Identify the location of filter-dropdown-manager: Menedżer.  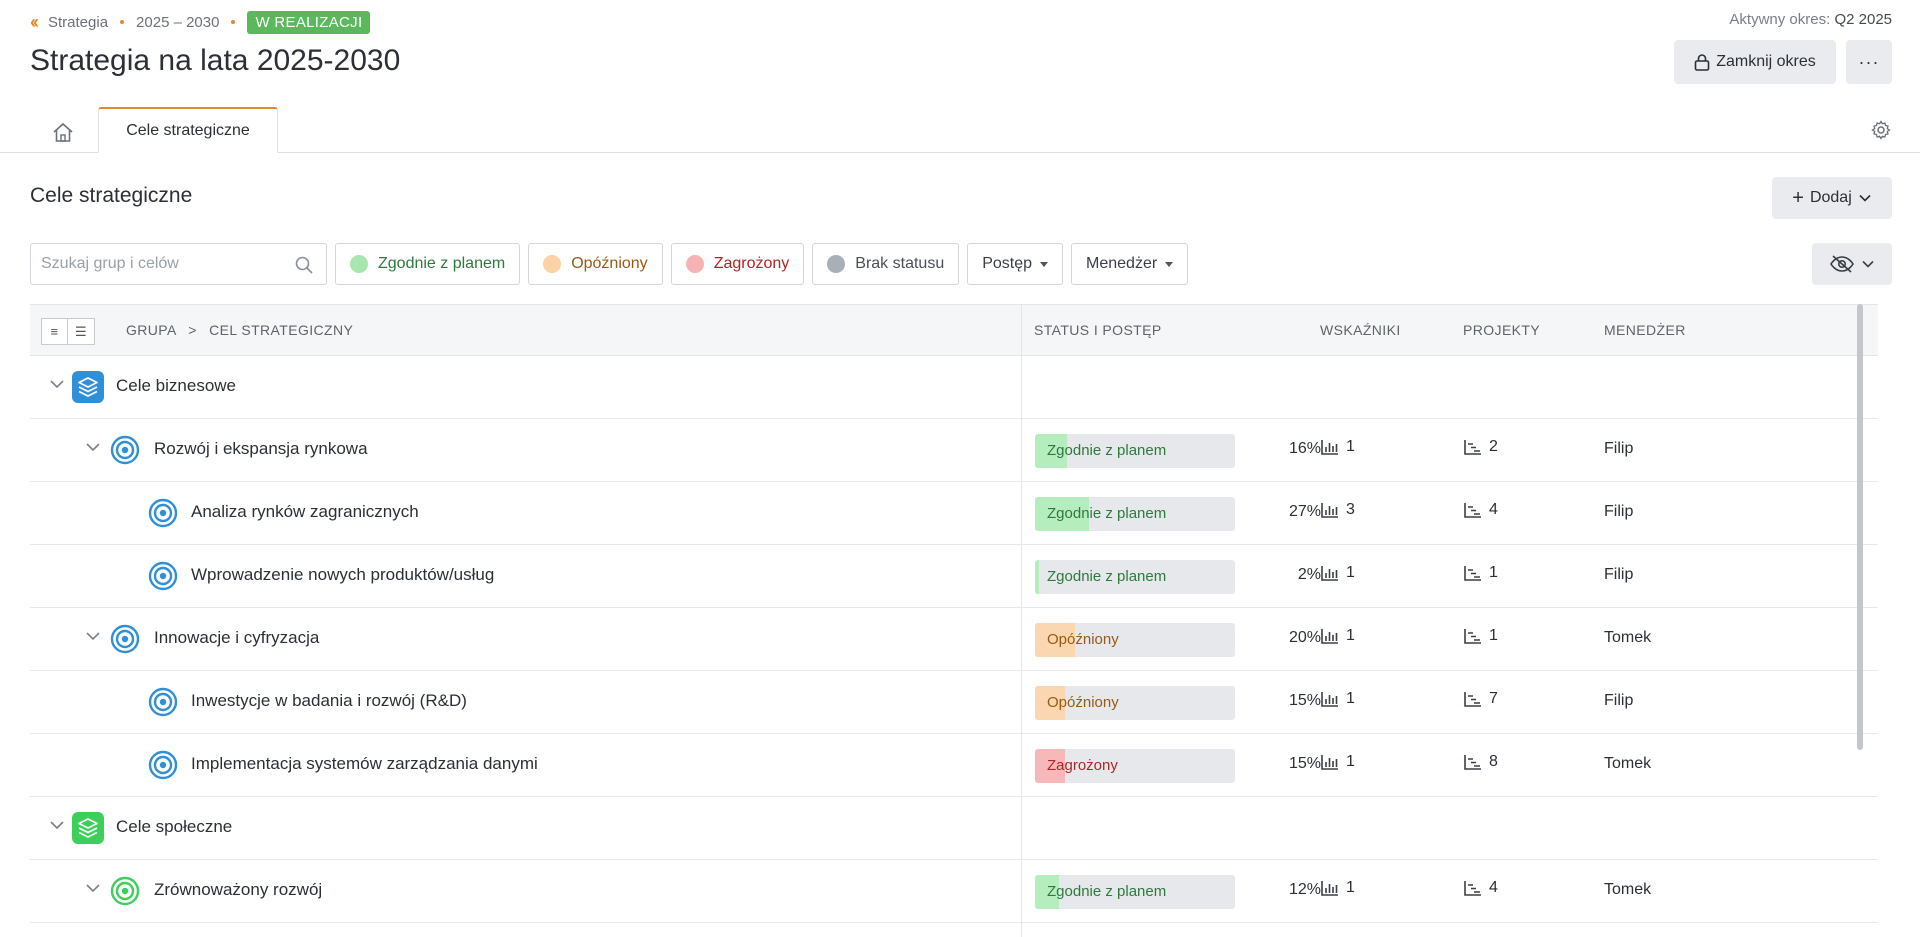
(1130, 264).